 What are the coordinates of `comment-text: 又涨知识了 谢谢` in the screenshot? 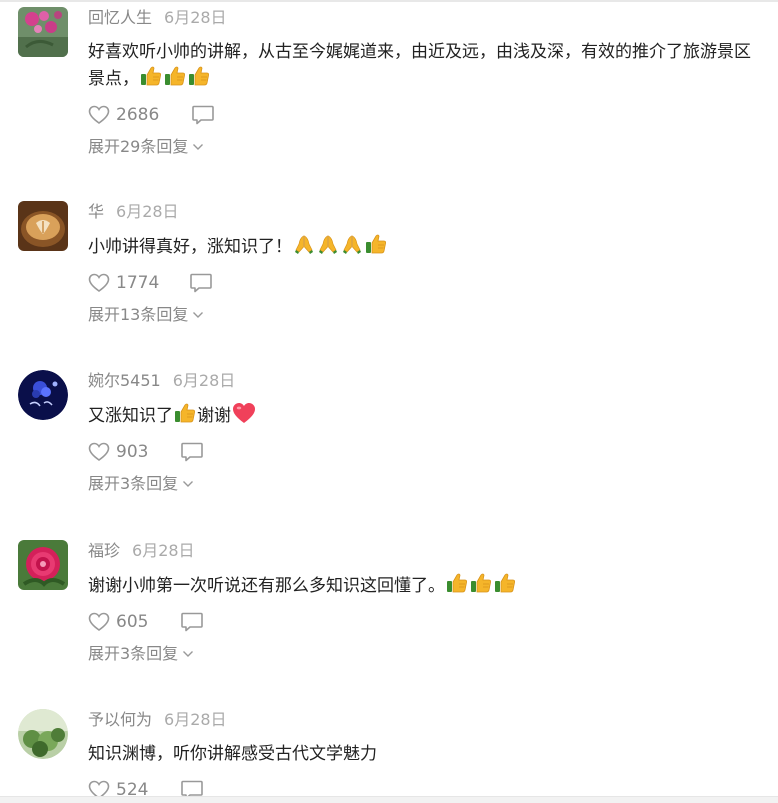 It's located at (429, 415).